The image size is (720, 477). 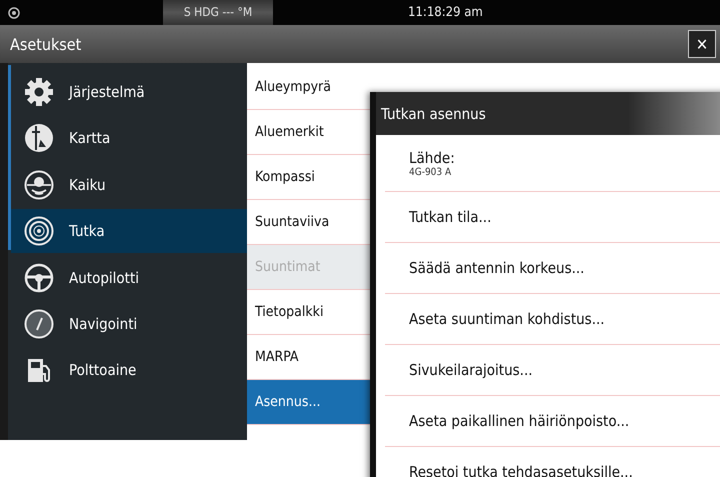 What do you see at coordinates (39, 92) in the screenshot?
I see `gear-icon` at bounding box center [39, 92].